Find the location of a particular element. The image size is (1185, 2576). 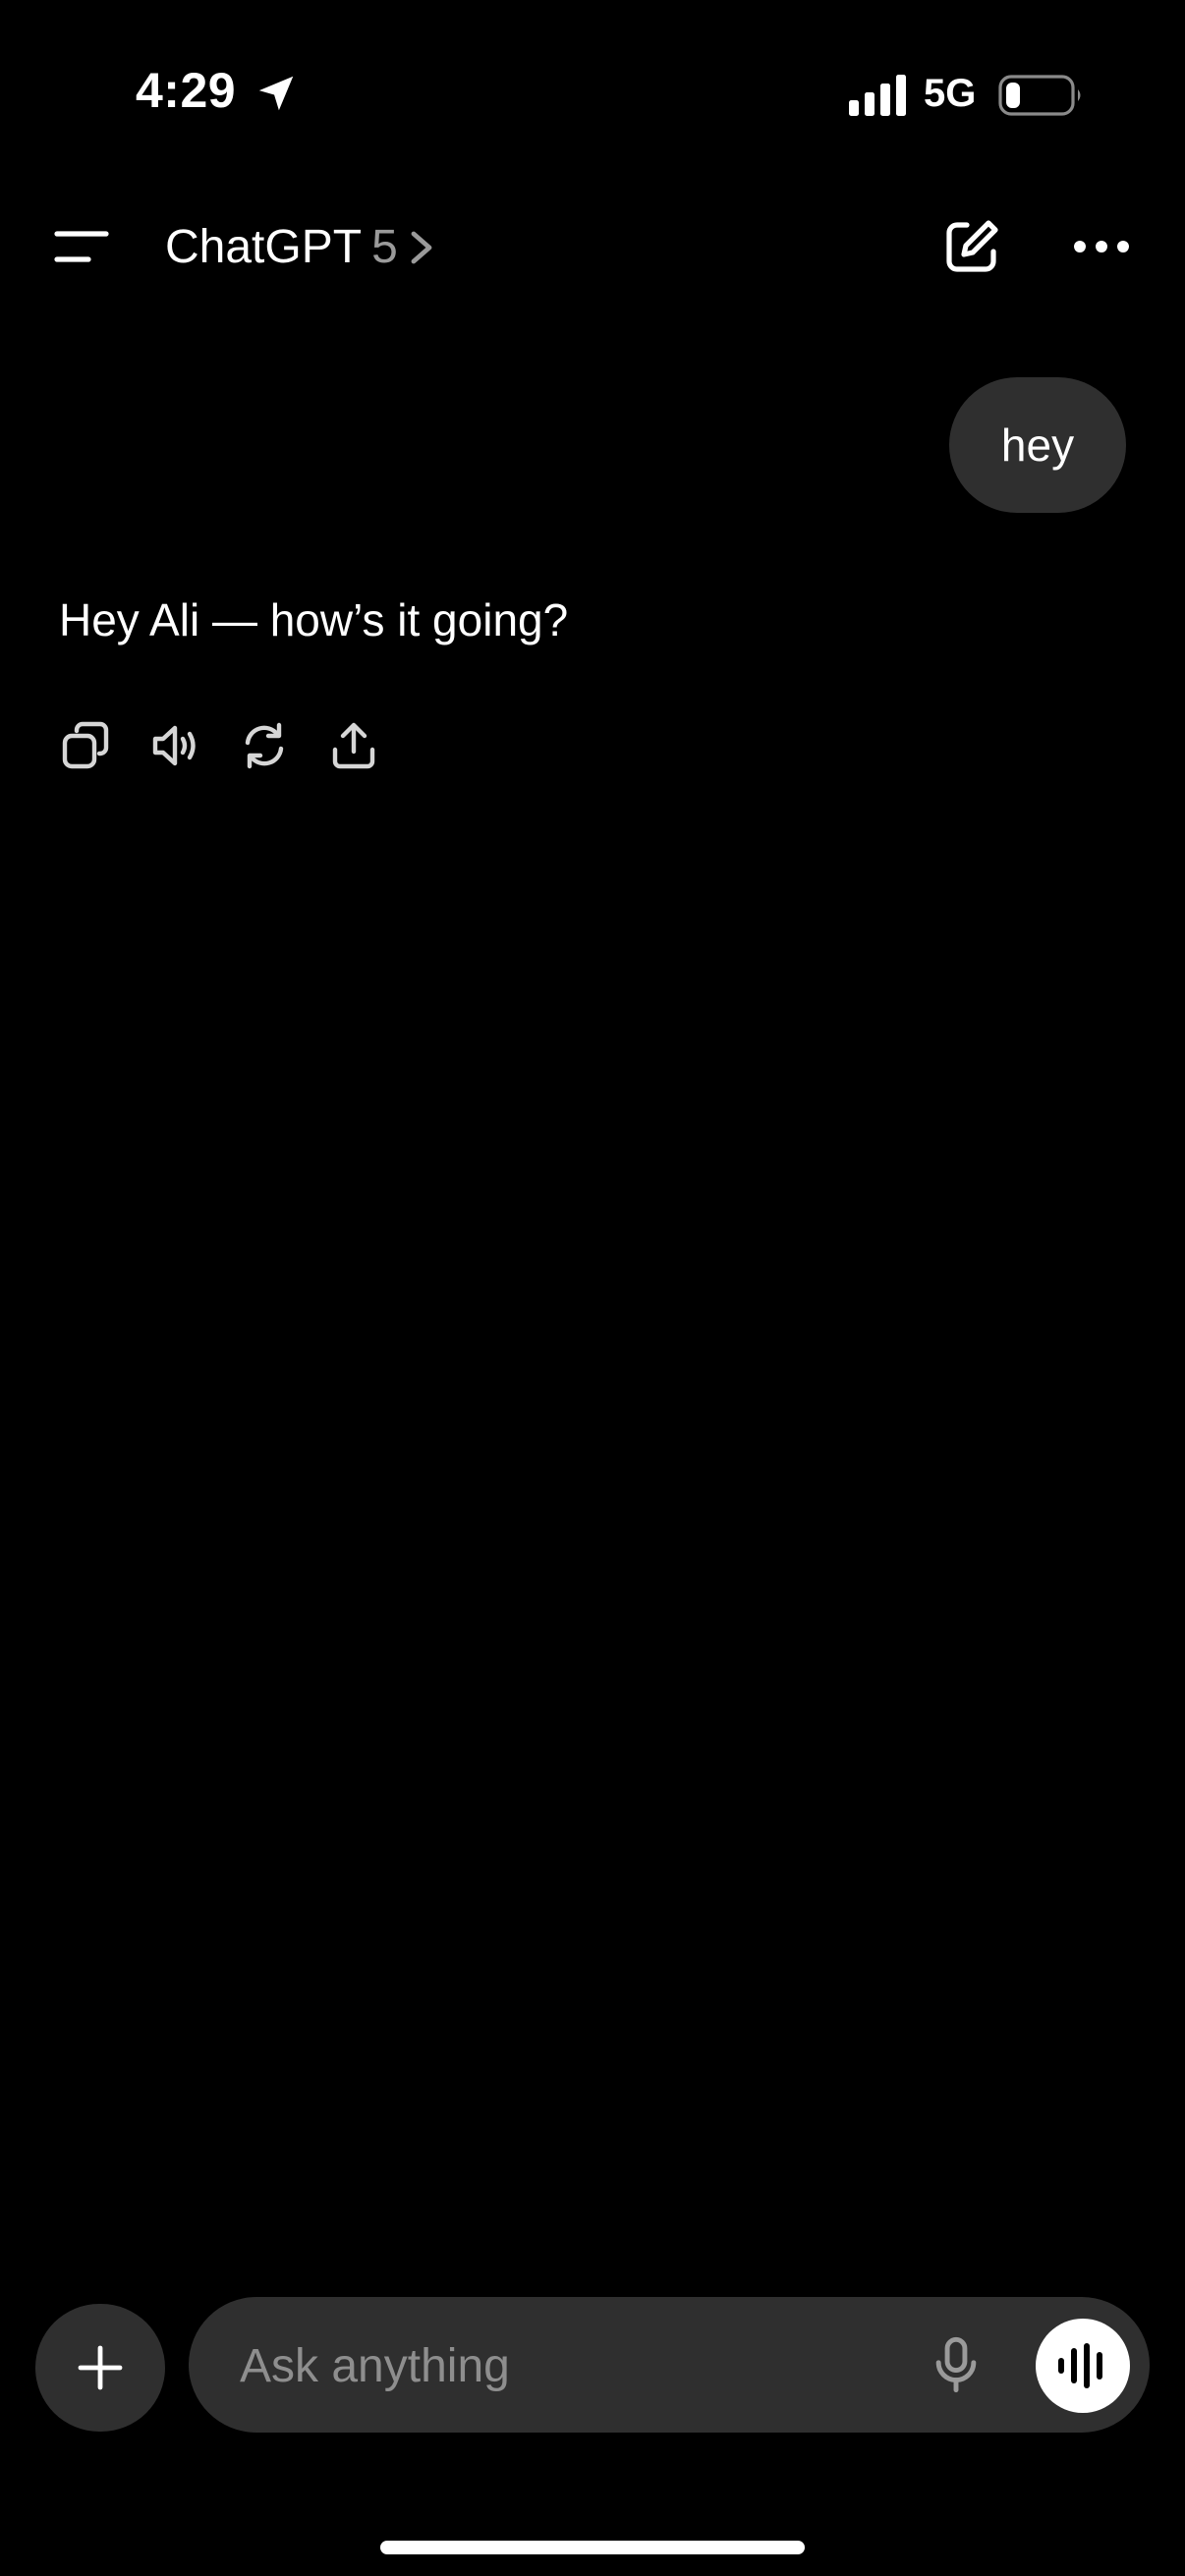

regenerate-icon is located at coordinates (264, 745).